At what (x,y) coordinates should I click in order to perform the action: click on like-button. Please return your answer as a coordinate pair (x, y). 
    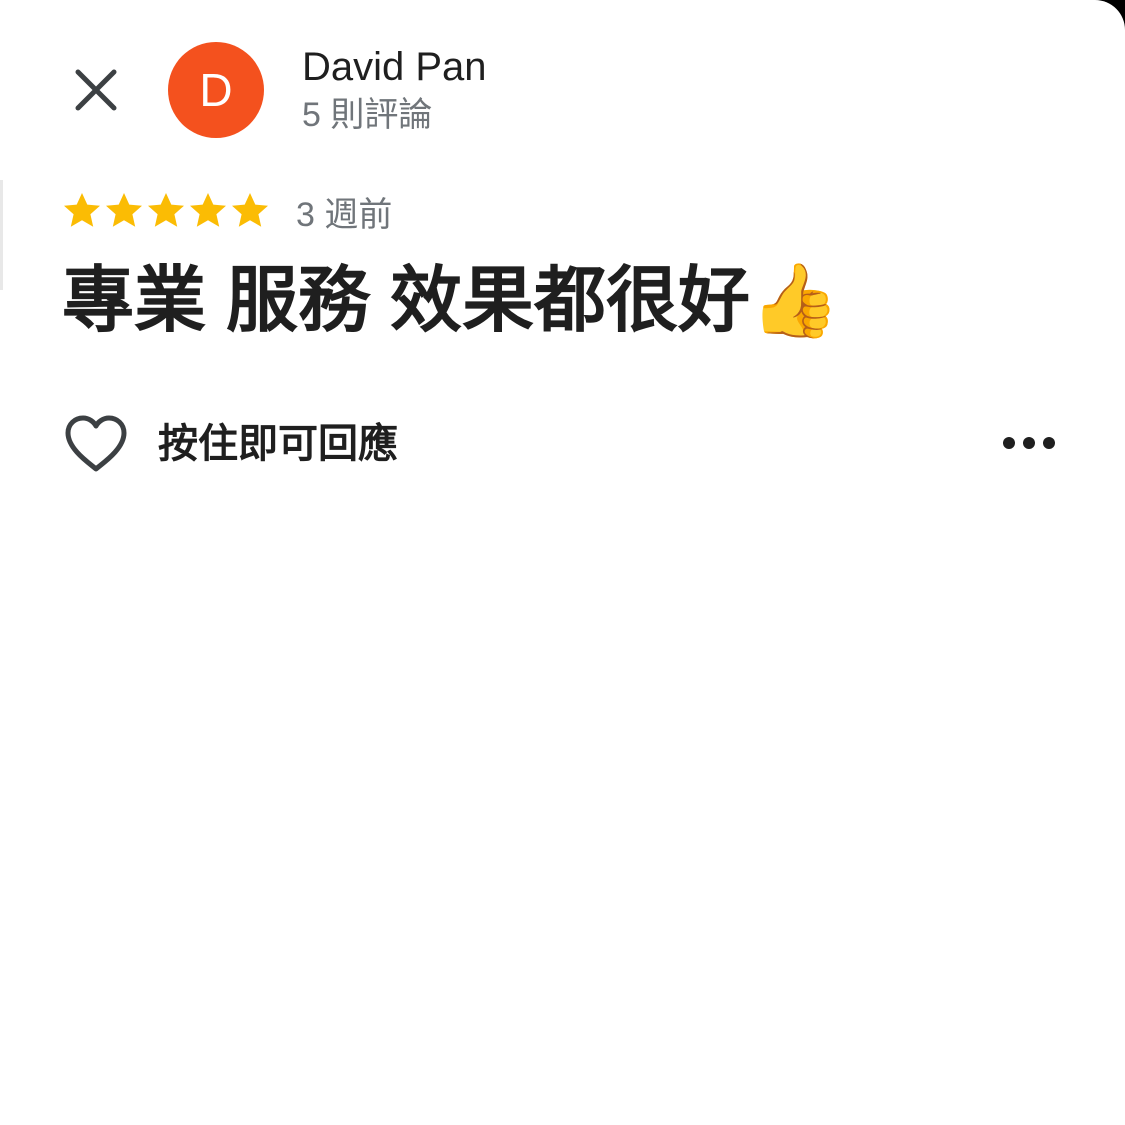
    Looking at the image, I should click on (96, 444).